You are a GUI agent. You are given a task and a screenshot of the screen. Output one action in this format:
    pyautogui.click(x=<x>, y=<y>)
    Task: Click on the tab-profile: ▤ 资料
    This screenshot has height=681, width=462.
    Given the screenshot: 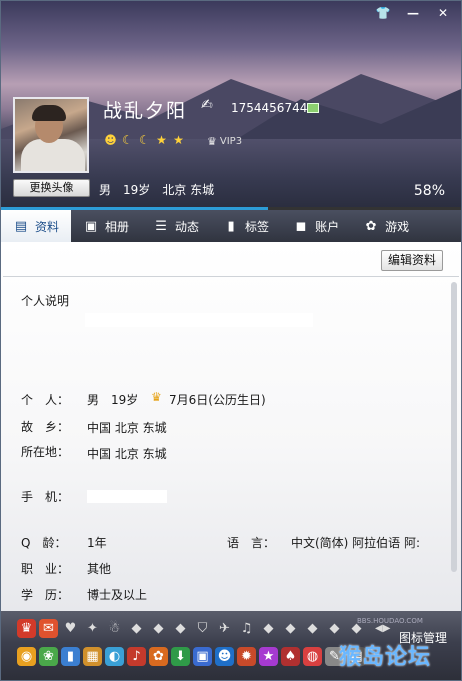 What is the action you would take?
    pyautogui.click(x=36, y=226)
    